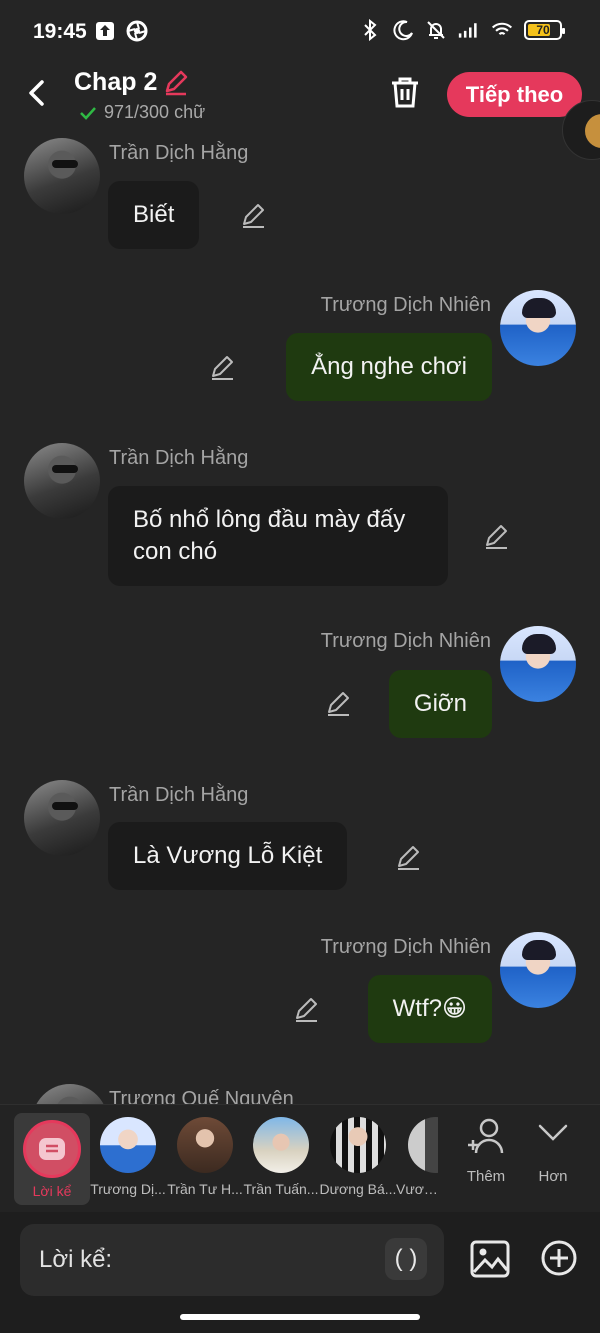 Image resolution: width=600 pixels, height=1333 pixels. Describe the element at coordinates (514, 94) in the screenshot. I see `next-chapter-button: Tiếp theo` at that location.